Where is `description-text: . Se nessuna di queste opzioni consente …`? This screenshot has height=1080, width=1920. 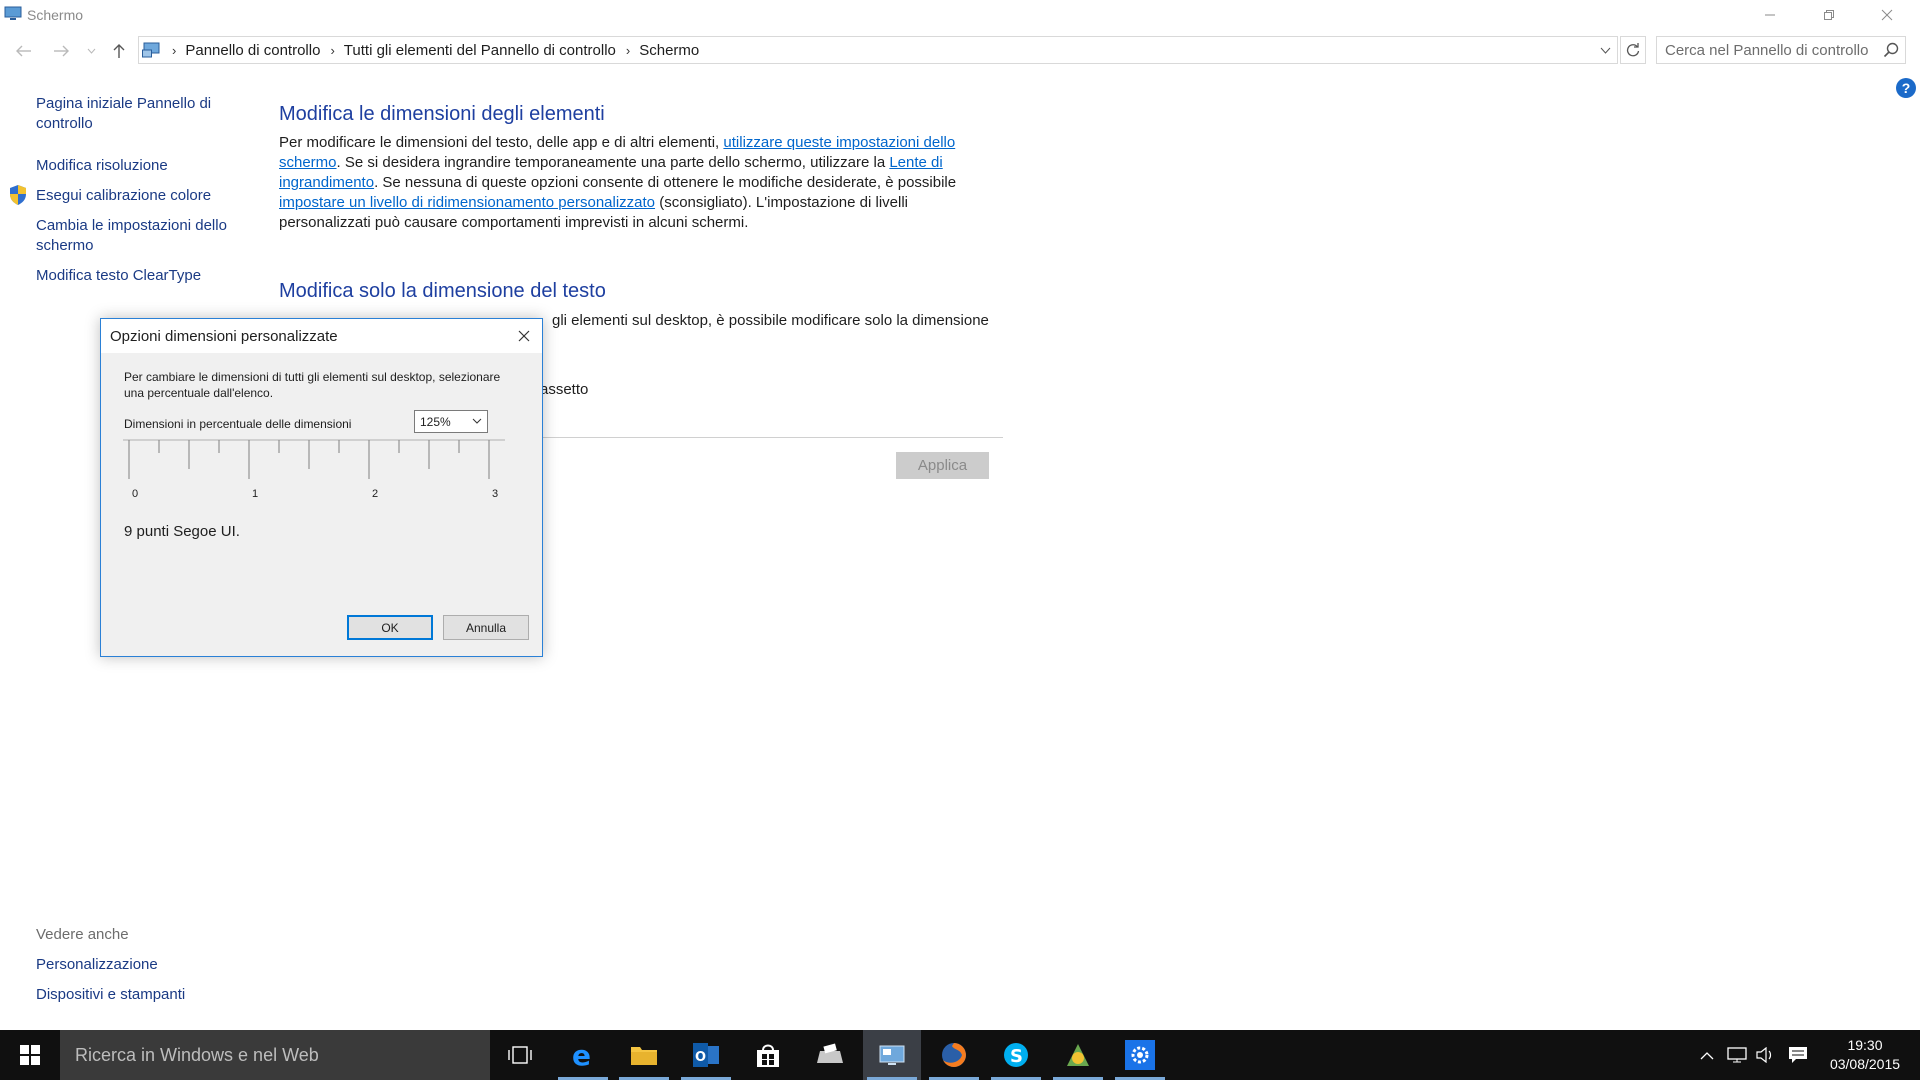
description-text: . Se nessuna di queste opzioni consente … is located at coordinates (665, 182).